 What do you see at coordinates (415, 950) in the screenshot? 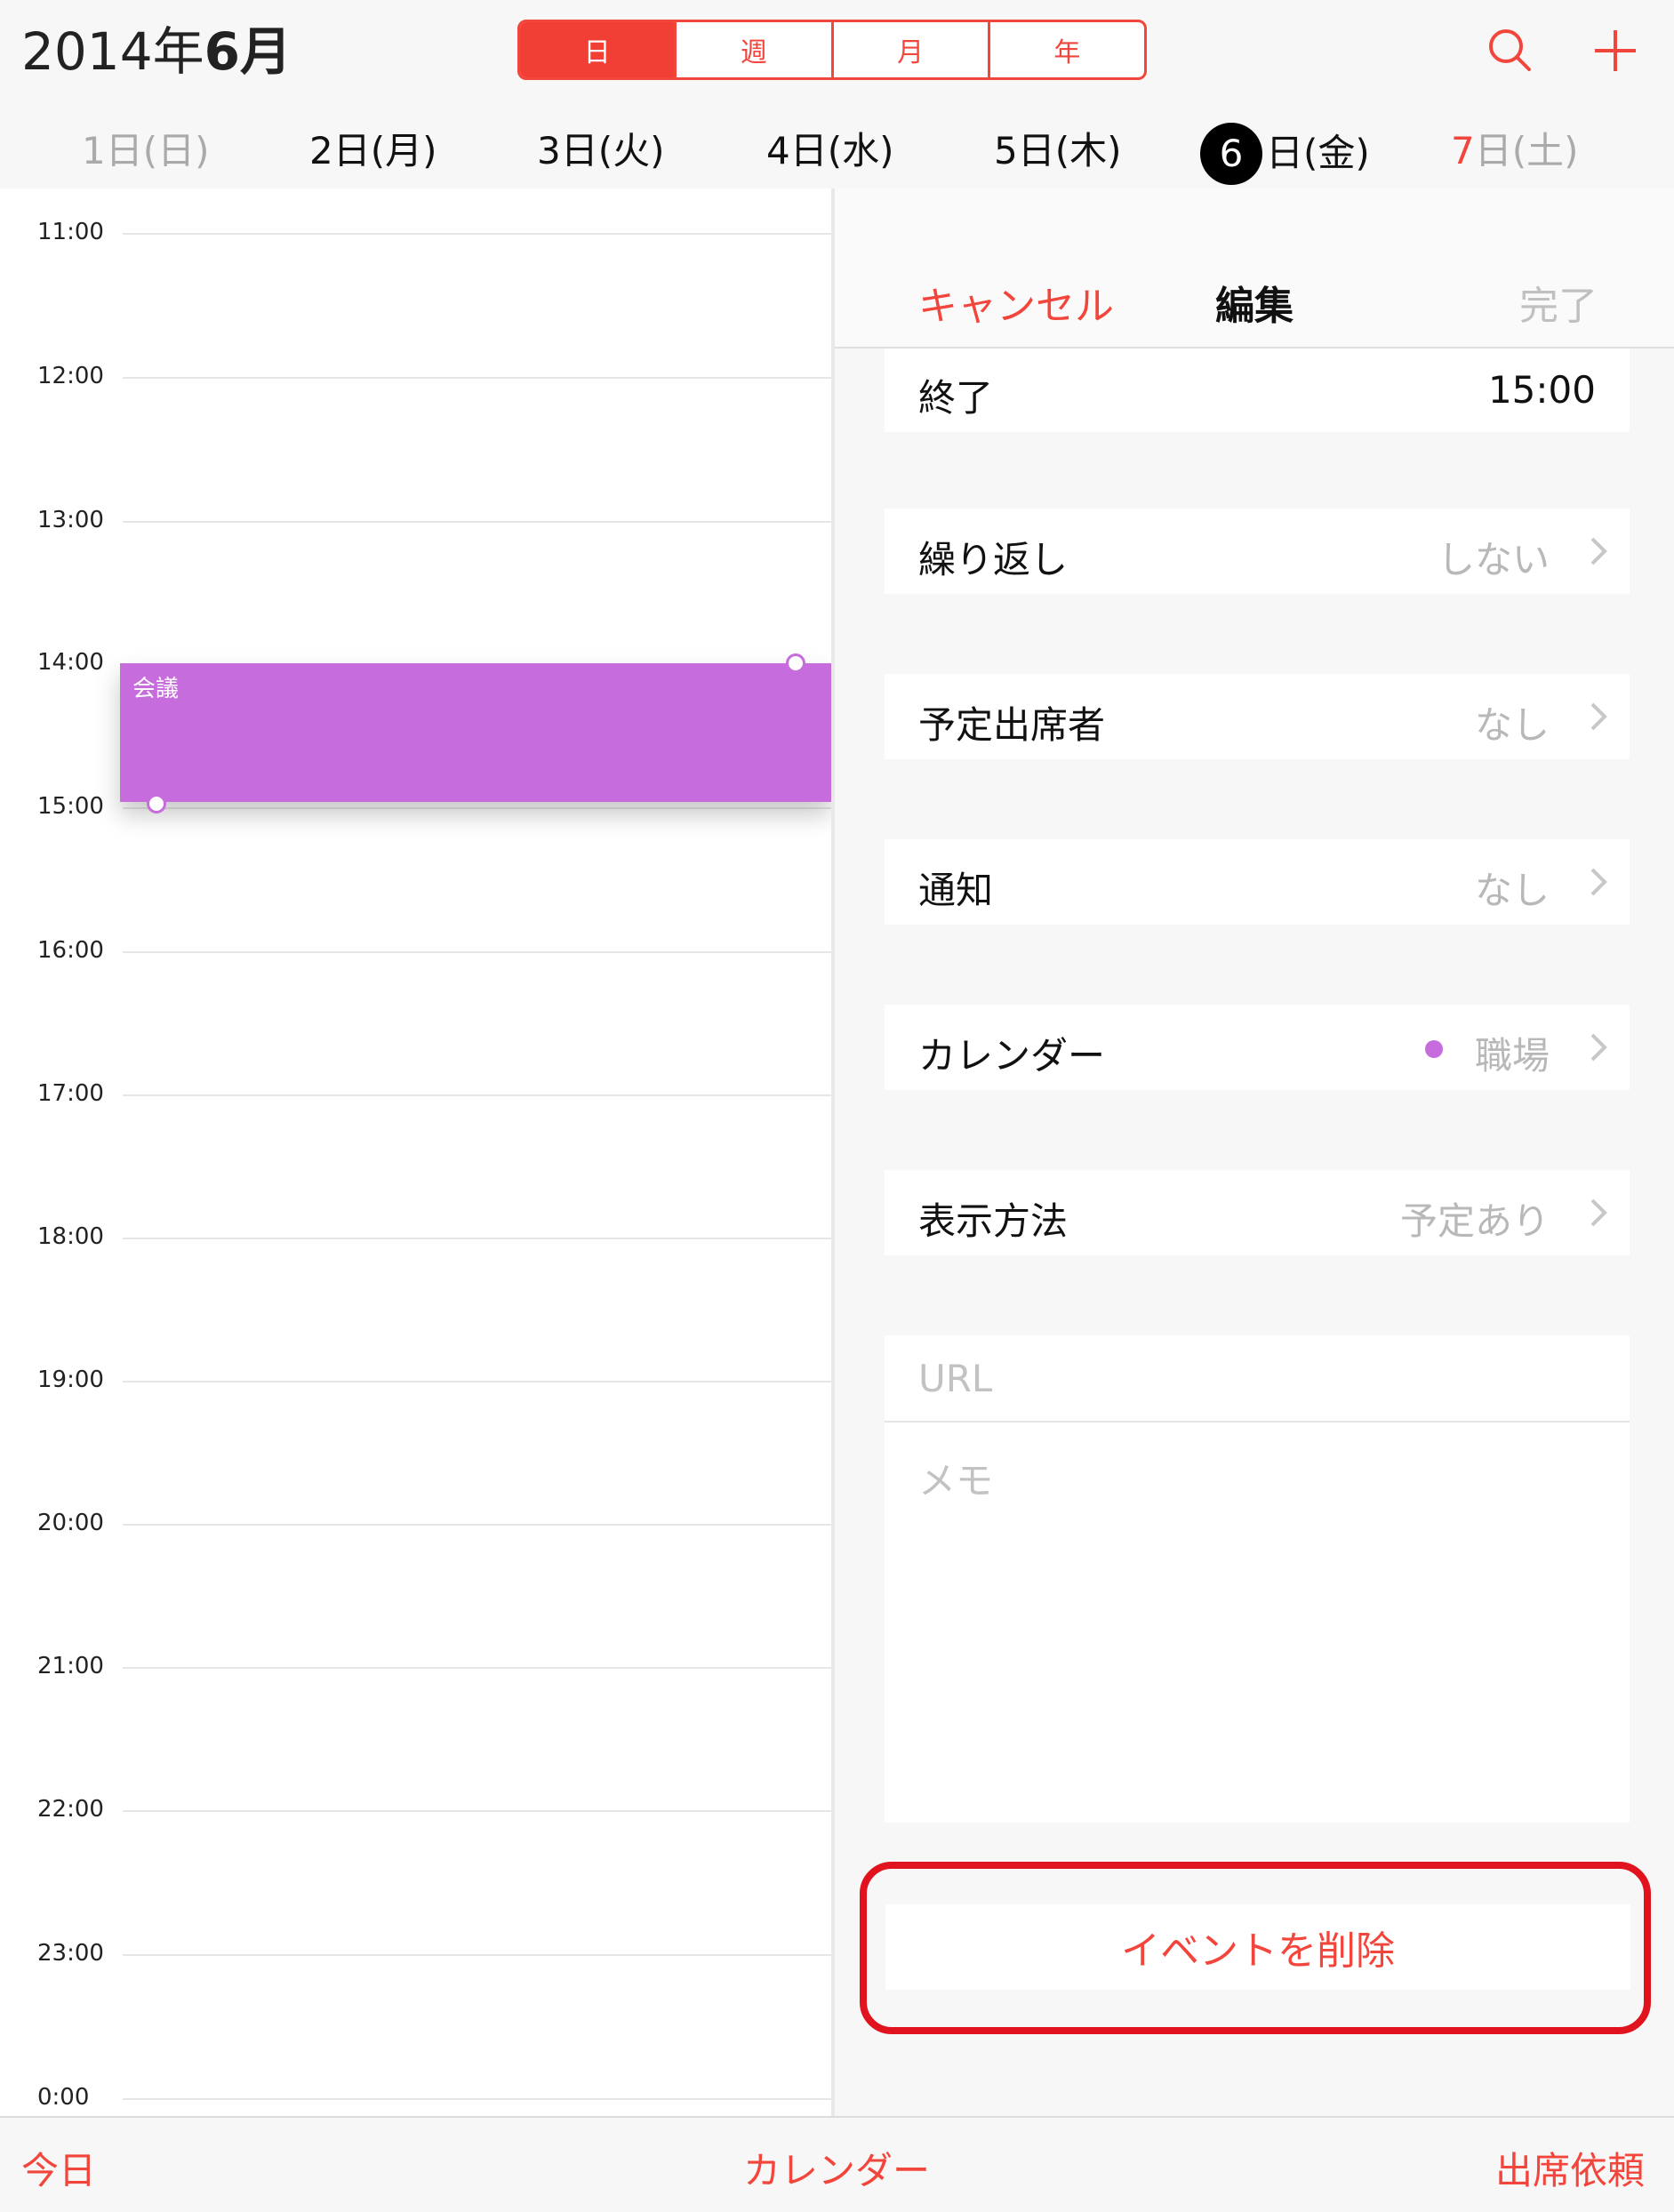
I see `hour-row: 16:00` at bounding box center [415, 950].